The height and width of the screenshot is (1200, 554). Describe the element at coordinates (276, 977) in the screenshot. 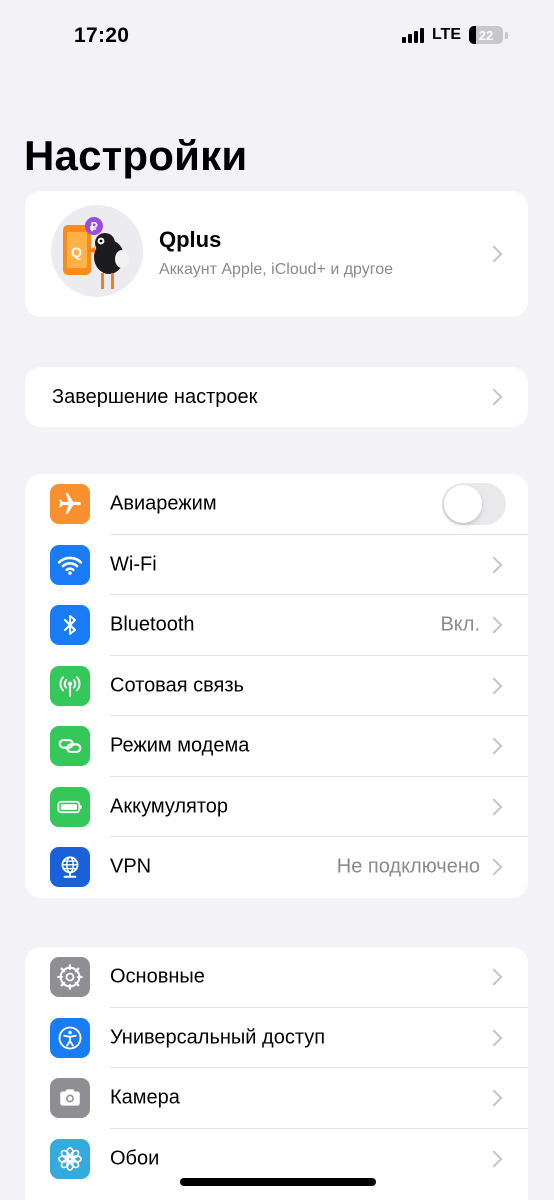

I see `settings-row-general: Основные` at that location.